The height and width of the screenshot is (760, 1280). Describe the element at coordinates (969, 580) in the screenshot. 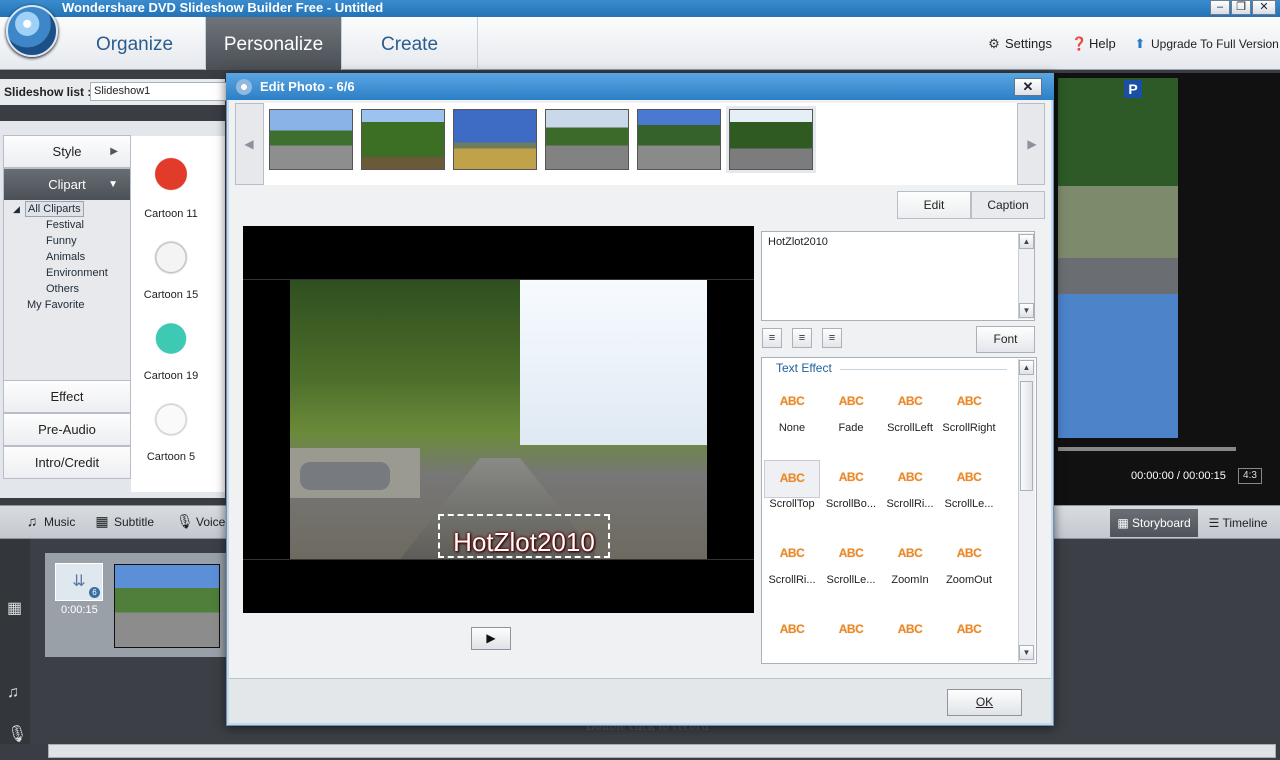

I see `text-effect-label: ZoomOut` at that location.